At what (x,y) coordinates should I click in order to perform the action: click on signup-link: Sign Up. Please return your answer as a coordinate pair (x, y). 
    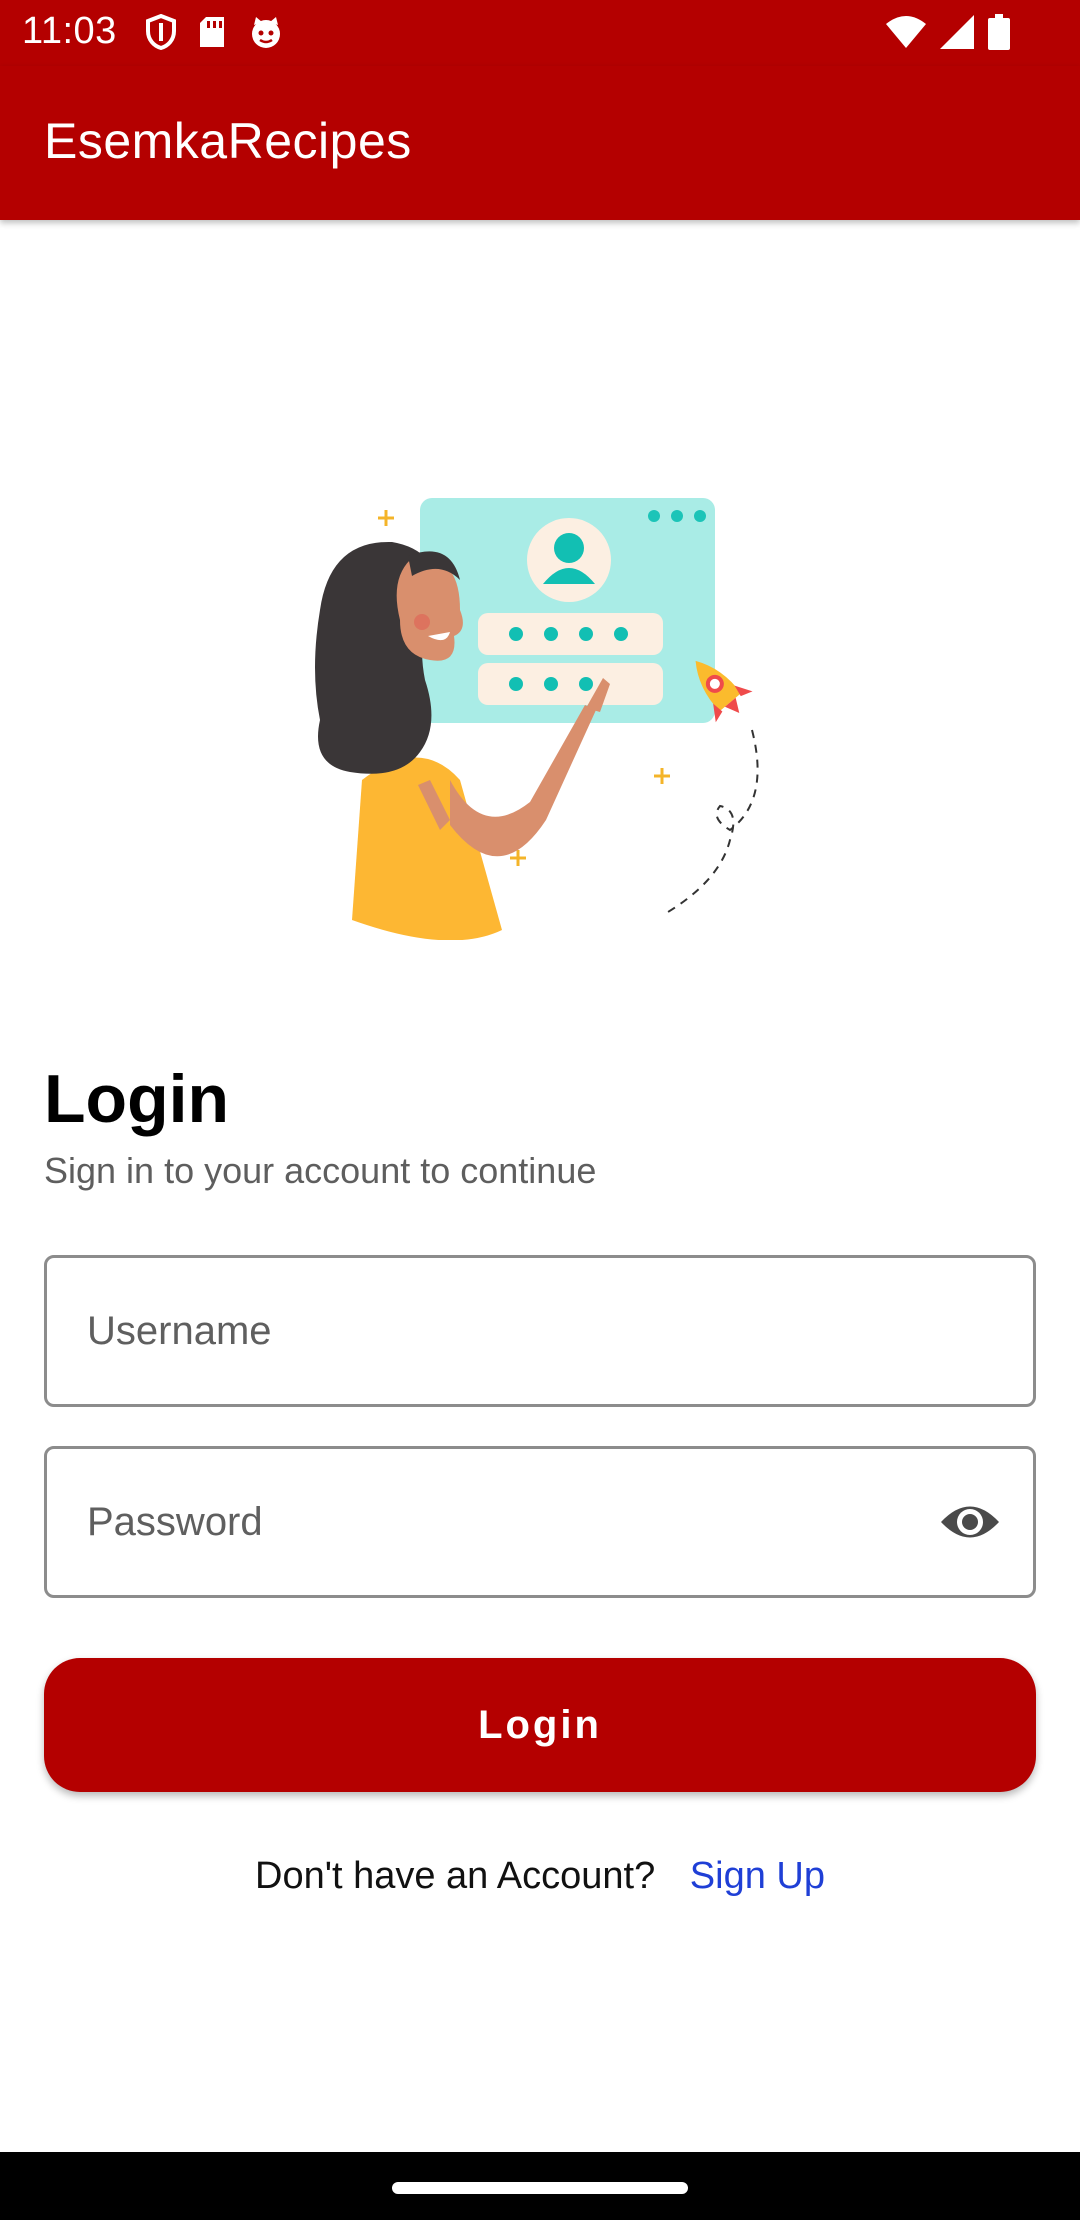
    Looking at the image, I should click on (757, 1876).